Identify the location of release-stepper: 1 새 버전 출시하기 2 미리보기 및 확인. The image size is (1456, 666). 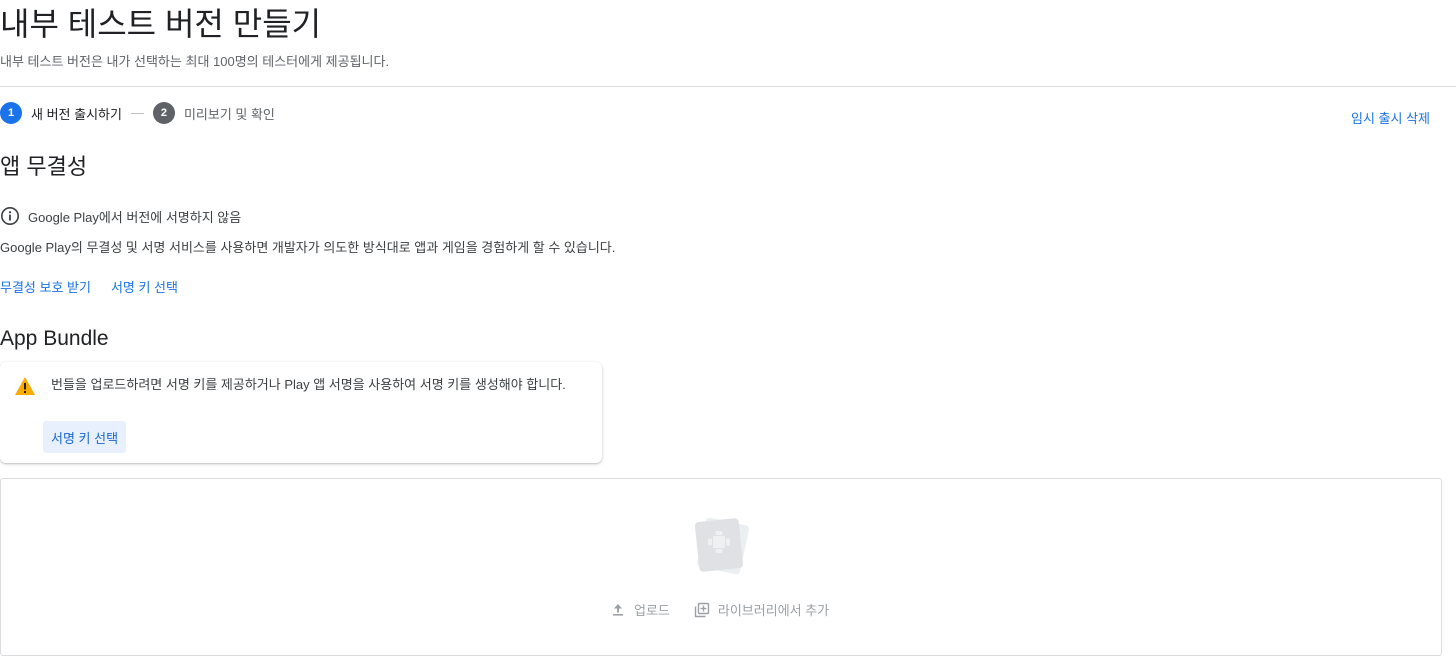
(137, 113).